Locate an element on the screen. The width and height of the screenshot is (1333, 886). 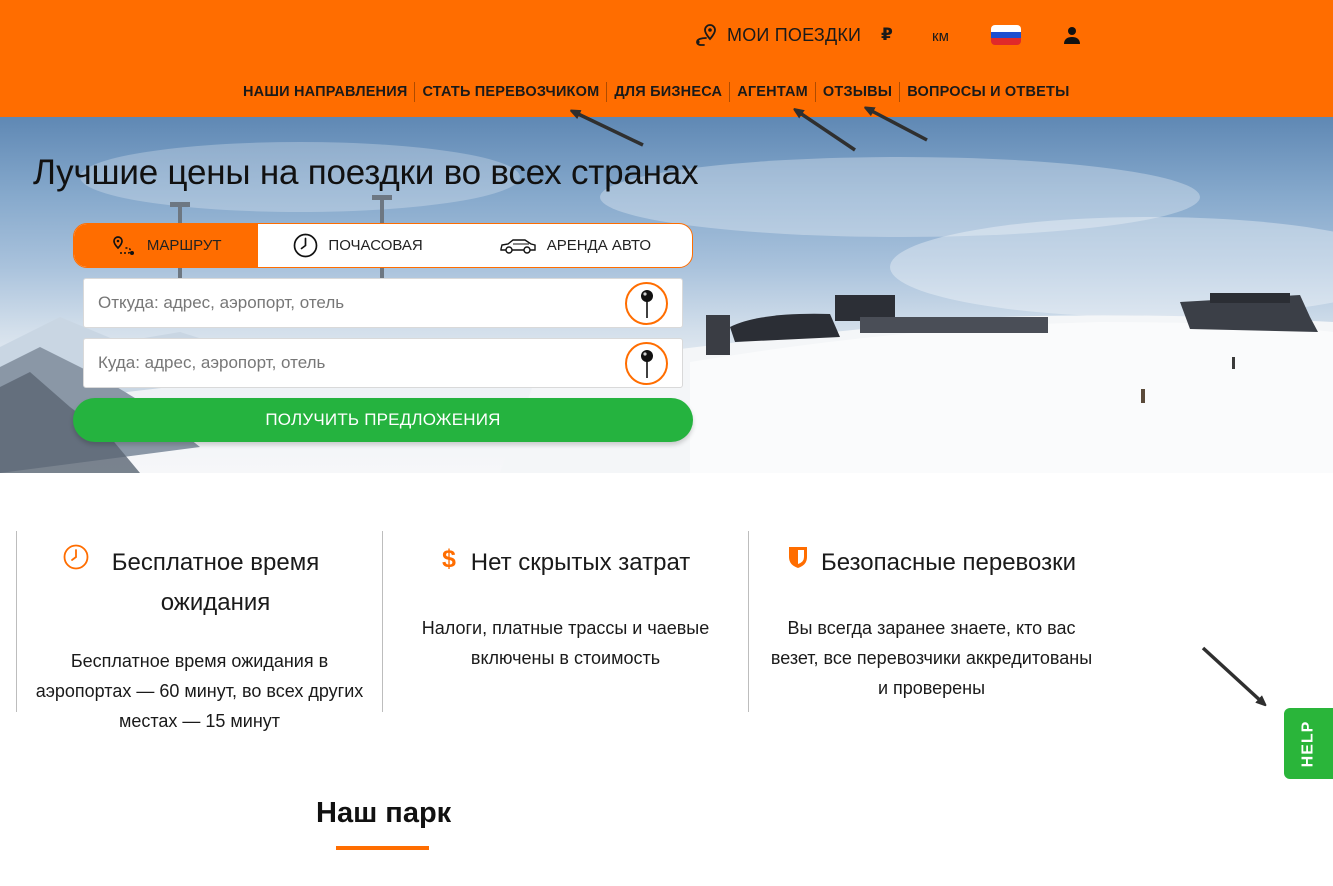
my-trips-label: МОИ ПОЕЗДКИ is located at coordinates (794, 34).